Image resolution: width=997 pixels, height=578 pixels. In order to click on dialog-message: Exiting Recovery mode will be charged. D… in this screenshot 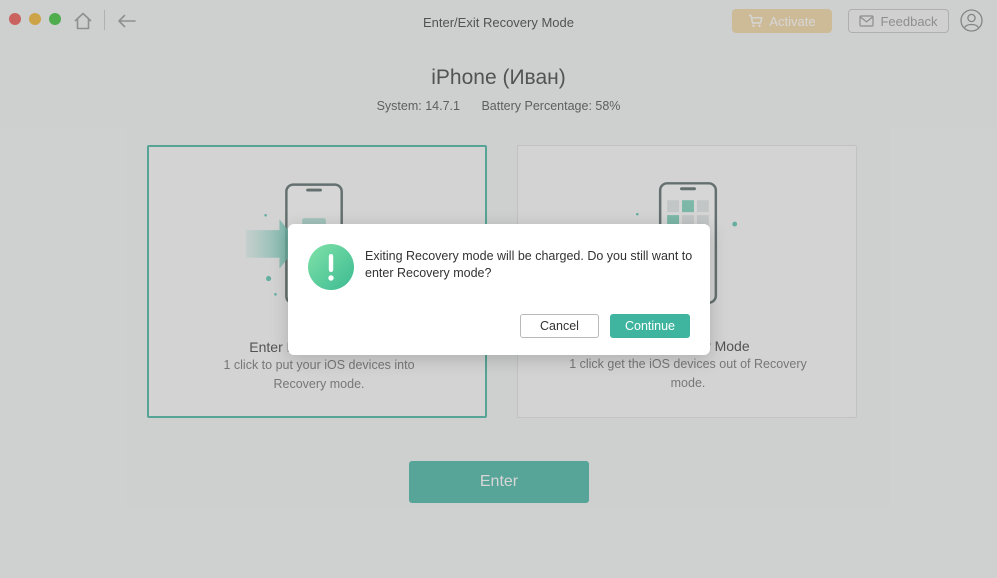, I will do `click(529, 264)`.